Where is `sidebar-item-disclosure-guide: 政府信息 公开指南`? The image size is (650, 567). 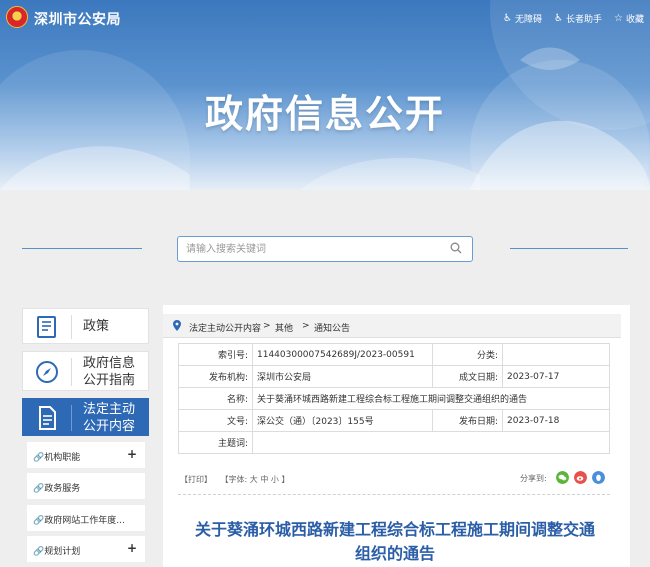 sidebar-item-disclosure-guide: 政府信息 公开指南 is located at coordinates (85, 371).